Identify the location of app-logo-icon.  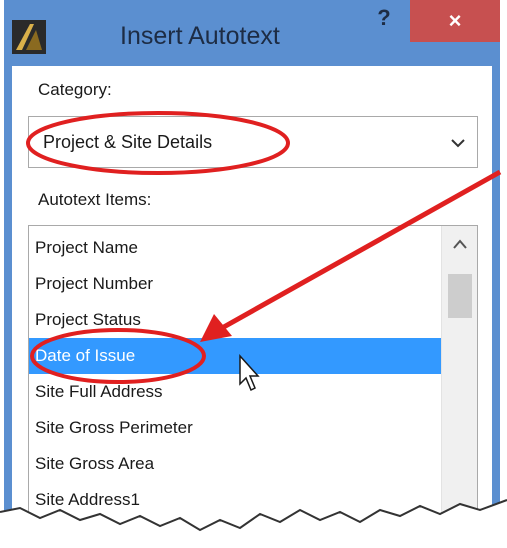
(29, 37).